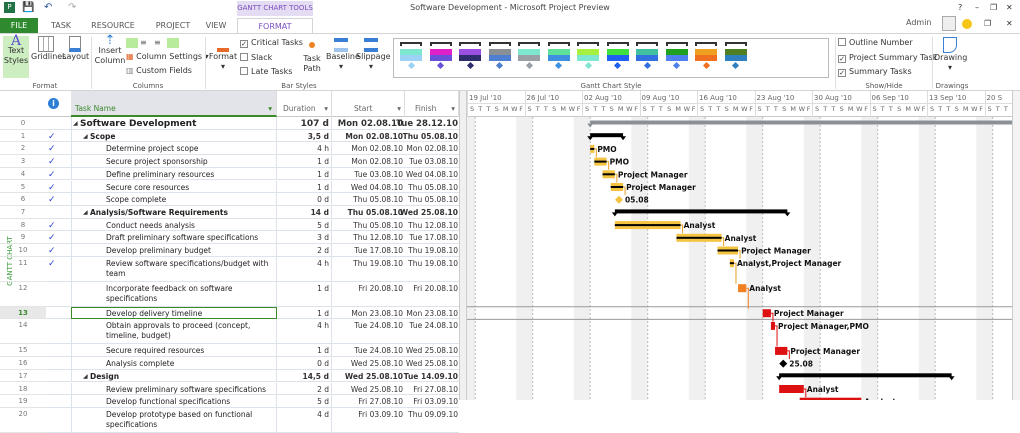 This screenshot has height=433, width=1020. I want to click on row-number: 20, so click(23, 420).